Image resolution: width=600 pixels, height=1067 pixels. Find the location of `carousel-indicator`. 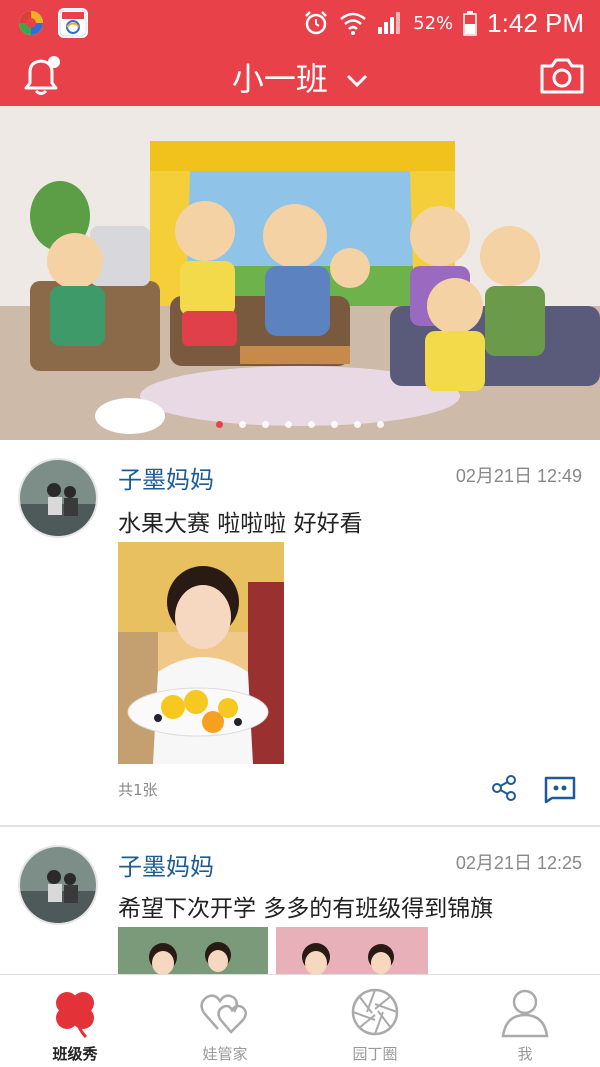

carousel-indicator is located at coordinates (300, 424).